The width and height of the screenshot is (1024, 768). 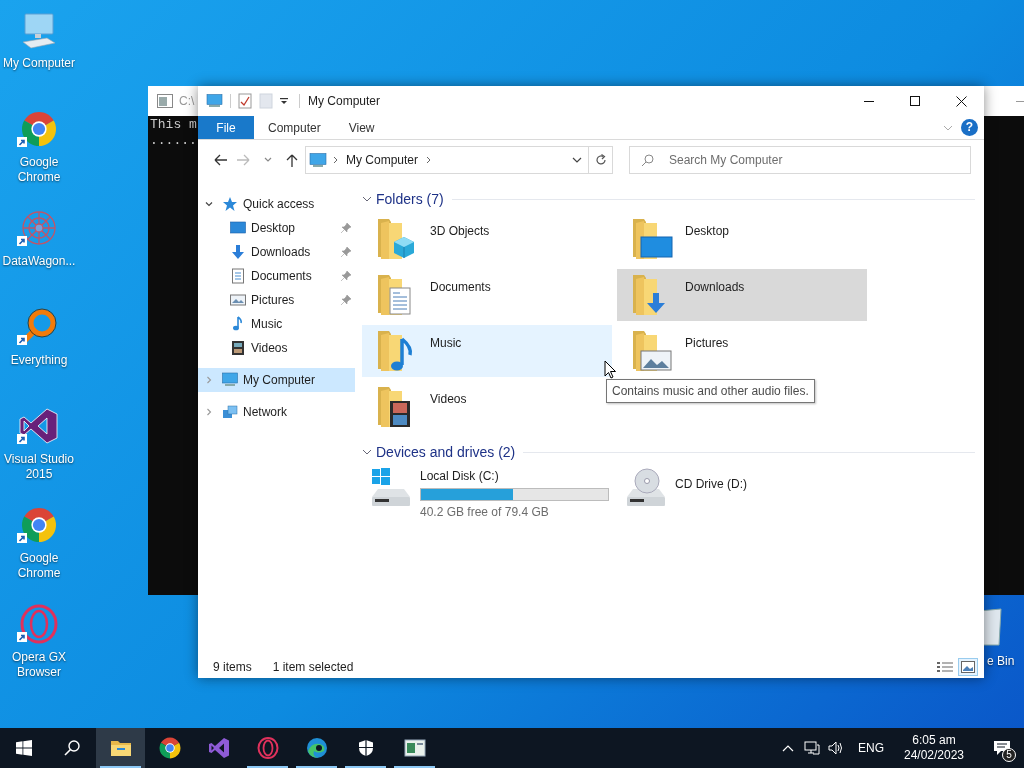 What do you see at coordinates (600, 160) in the screenshot?
I see `refresh-icon` at bounding box center [600, 160].